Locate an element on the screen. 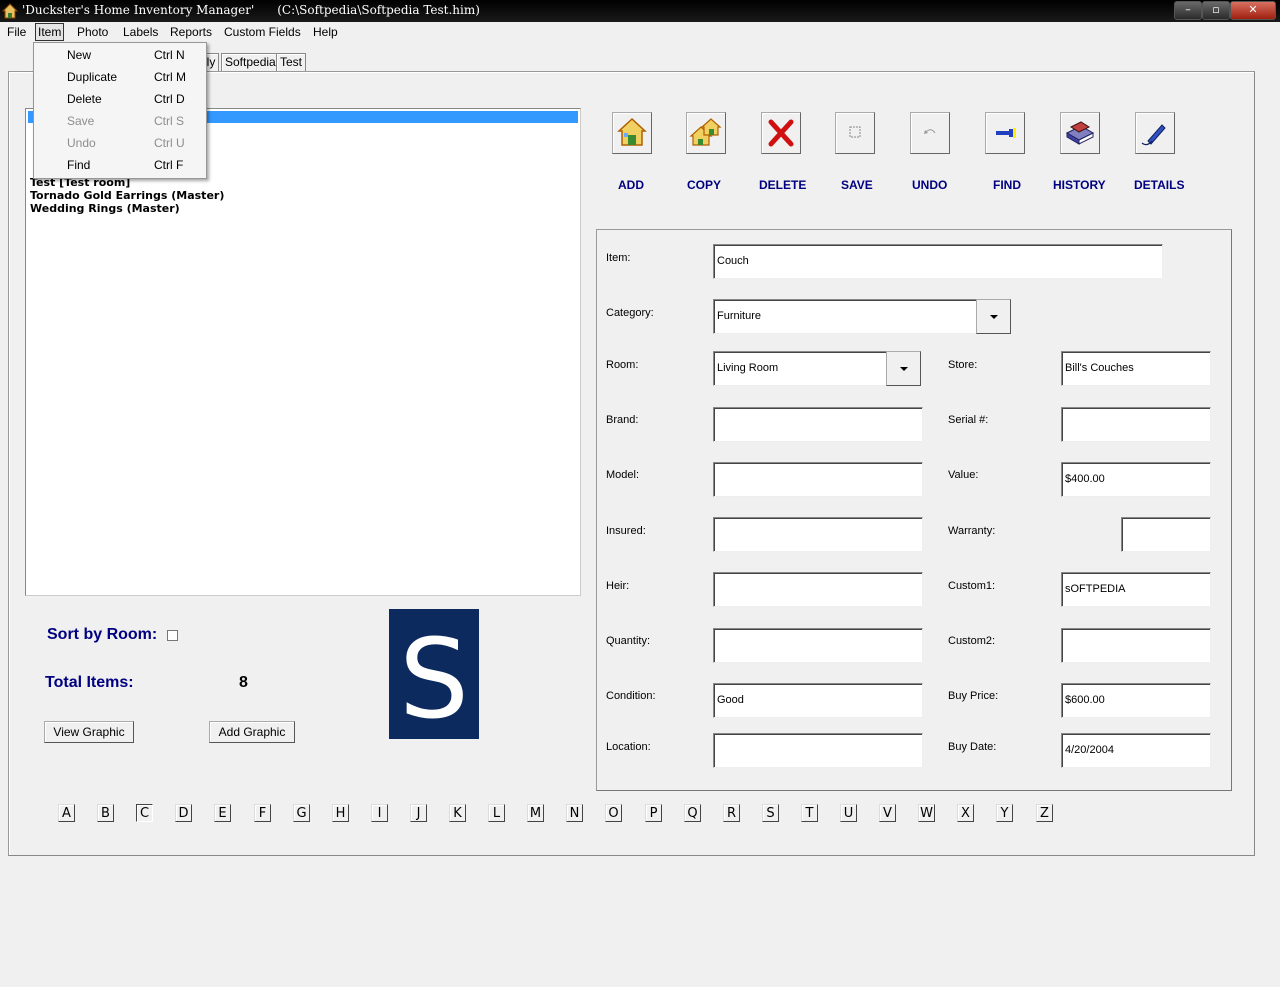  tab-softpedia: Softpedia is located at coordinates (250, 62).